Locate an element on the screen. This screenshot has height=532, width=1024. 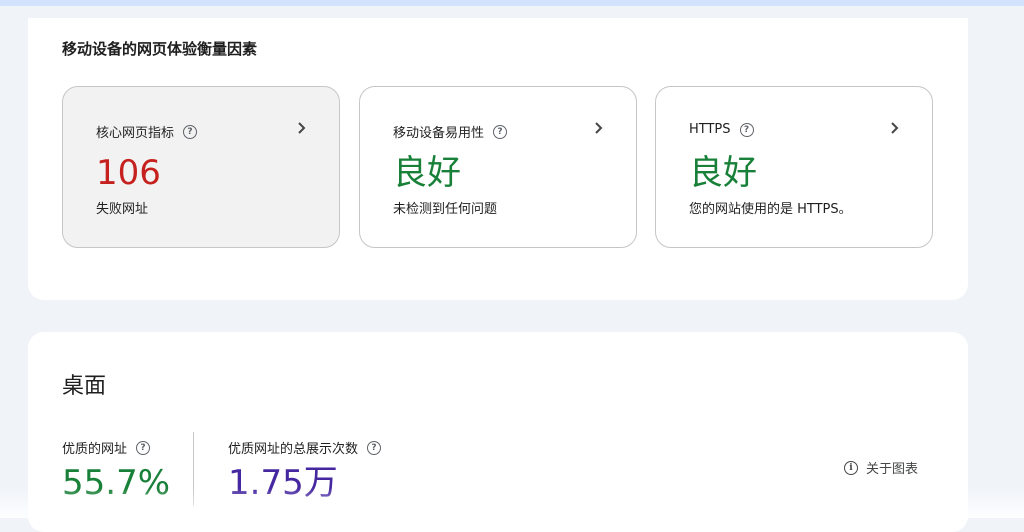
about-chart-link: i 关于图表 is located at coordinates (881, 467).